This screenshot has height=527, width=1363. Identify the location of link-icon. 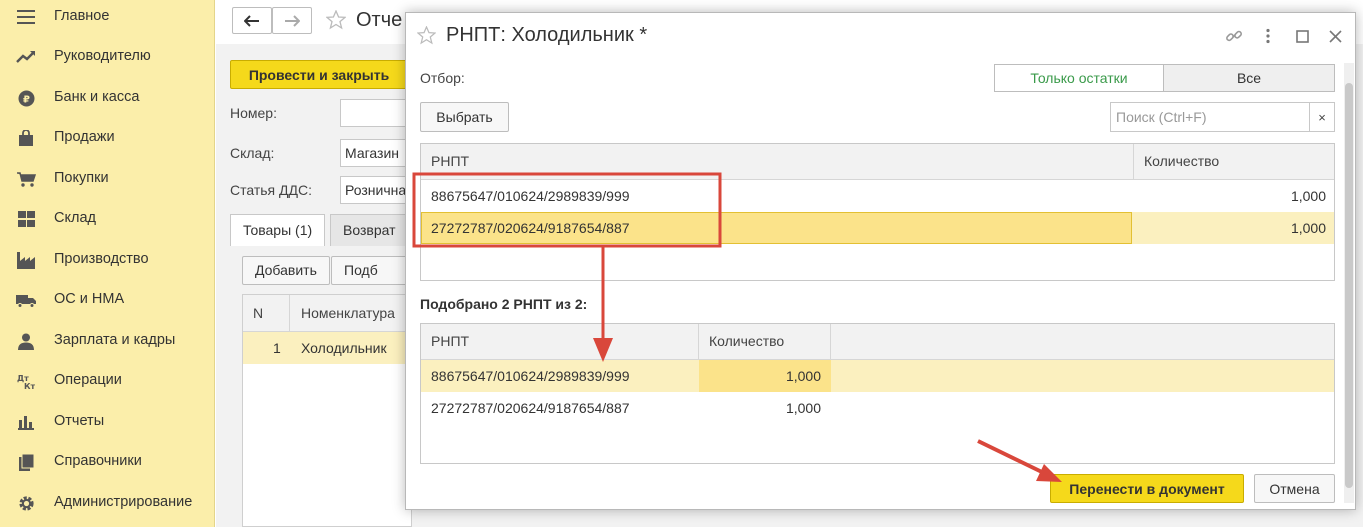
(1234, 36).